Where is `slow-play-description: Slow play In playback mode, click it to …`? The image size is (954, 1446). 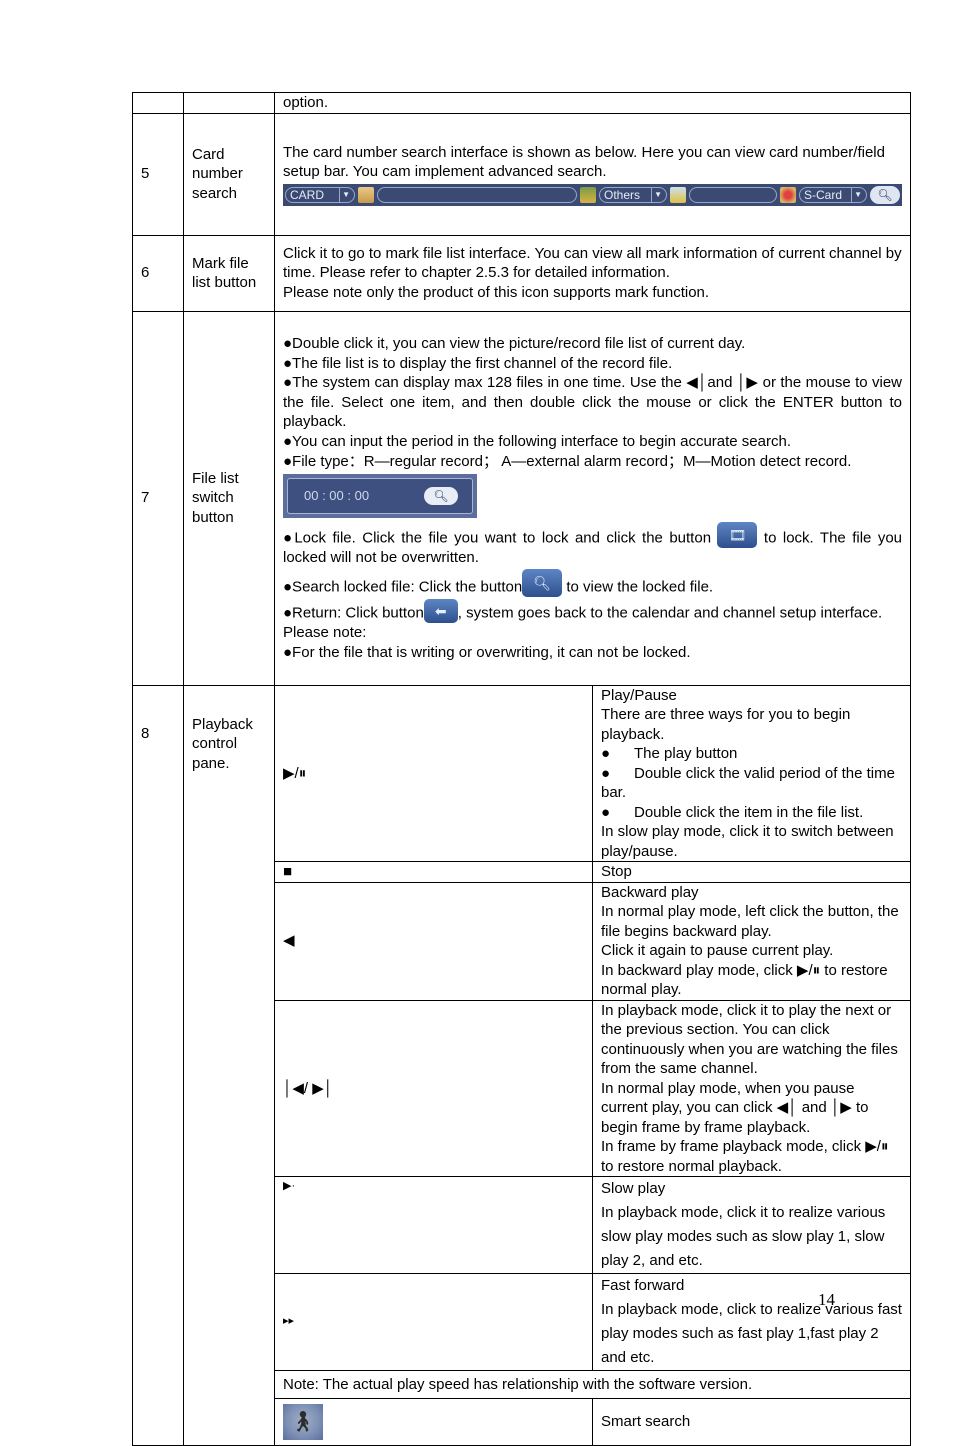
slow-play-description: Slow play In playback mode, click it to … is located at coordinates (751, 1225).